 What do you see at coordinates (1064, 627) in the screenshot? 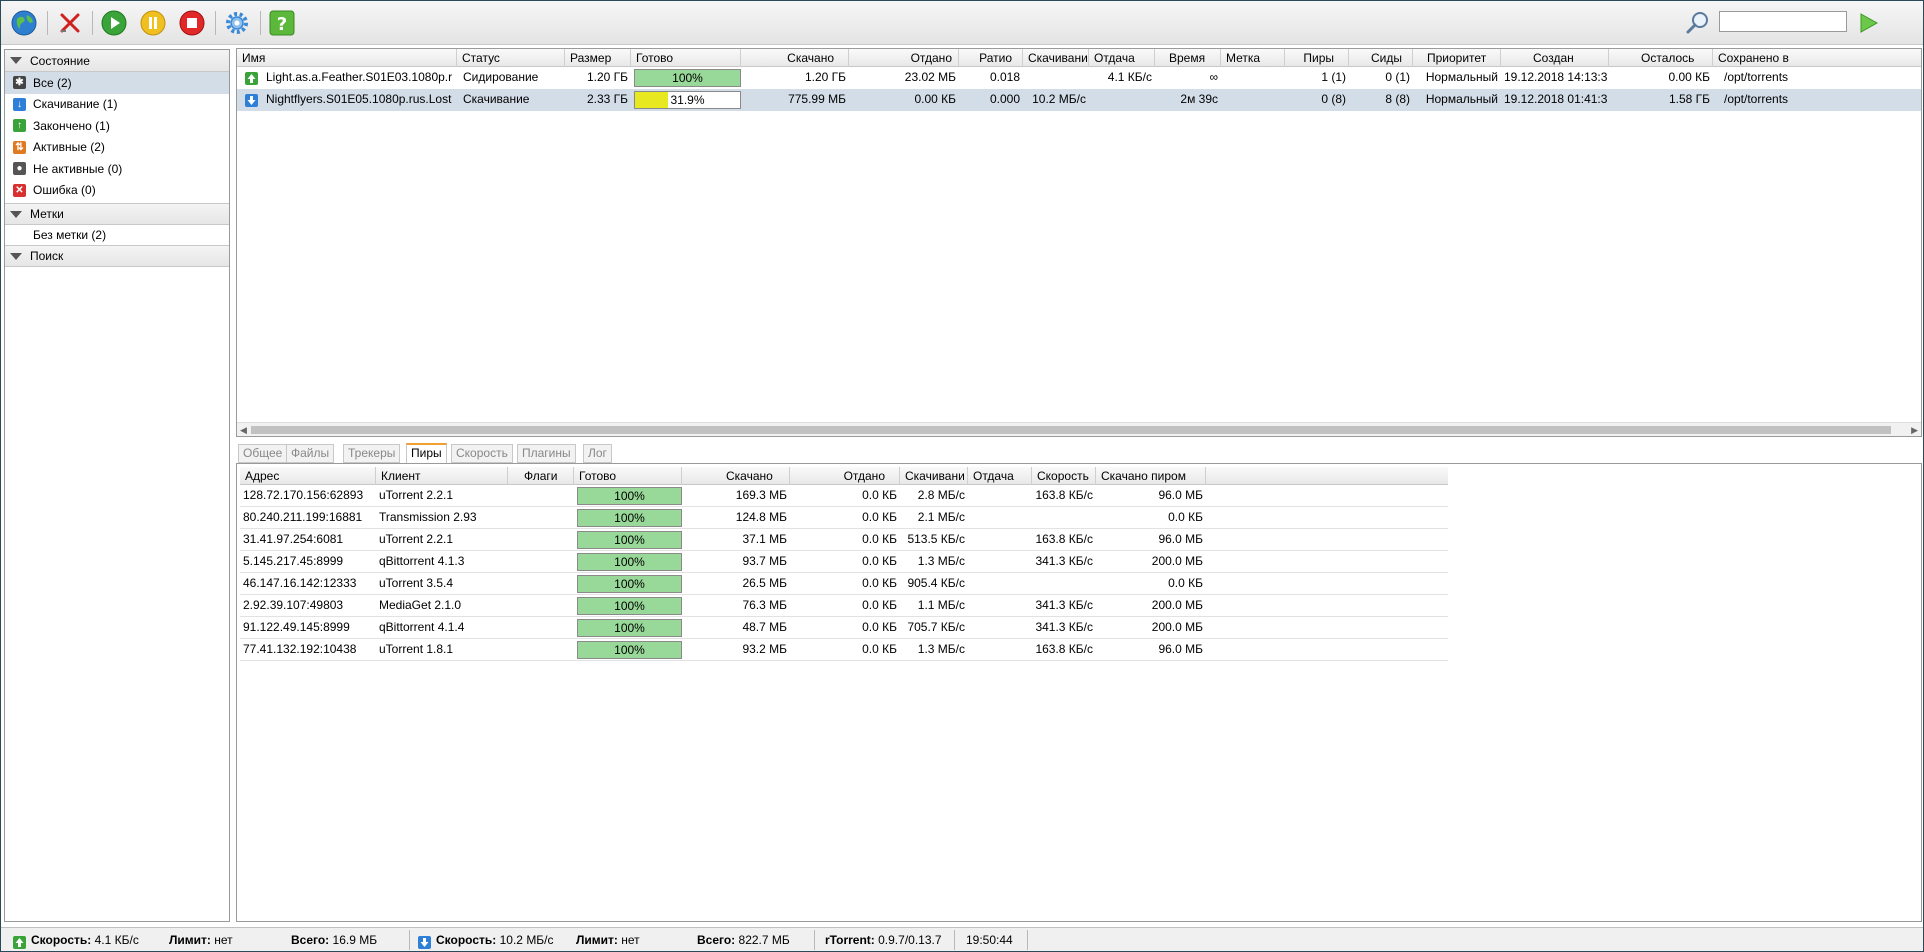
I see `peer-speed: 341.3 КБ/с` at bounding box center [1064, 627].